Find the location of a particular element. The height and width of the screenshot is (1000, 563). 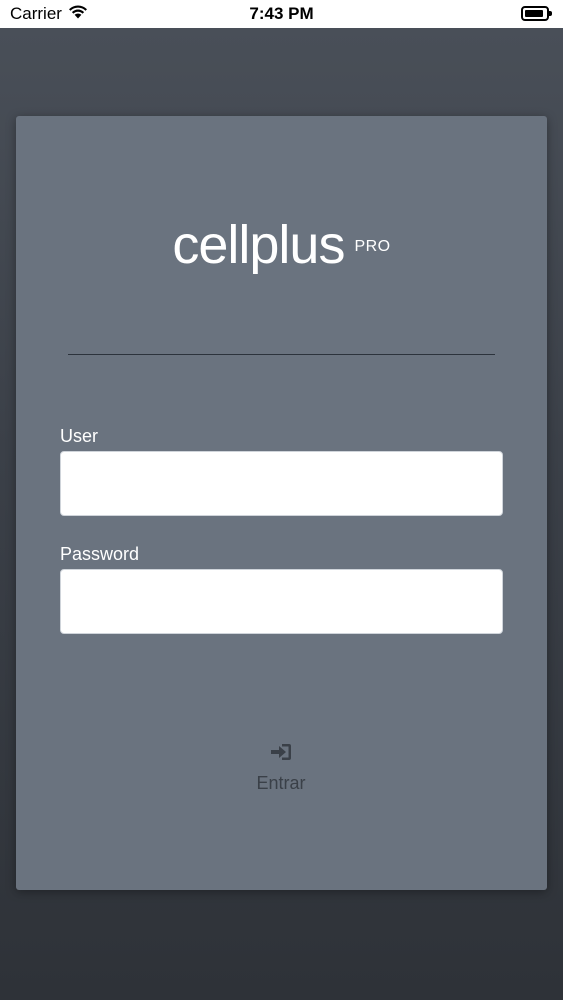

status-bar: Carrier 7:43 PM is located at coordinates (281, 14).